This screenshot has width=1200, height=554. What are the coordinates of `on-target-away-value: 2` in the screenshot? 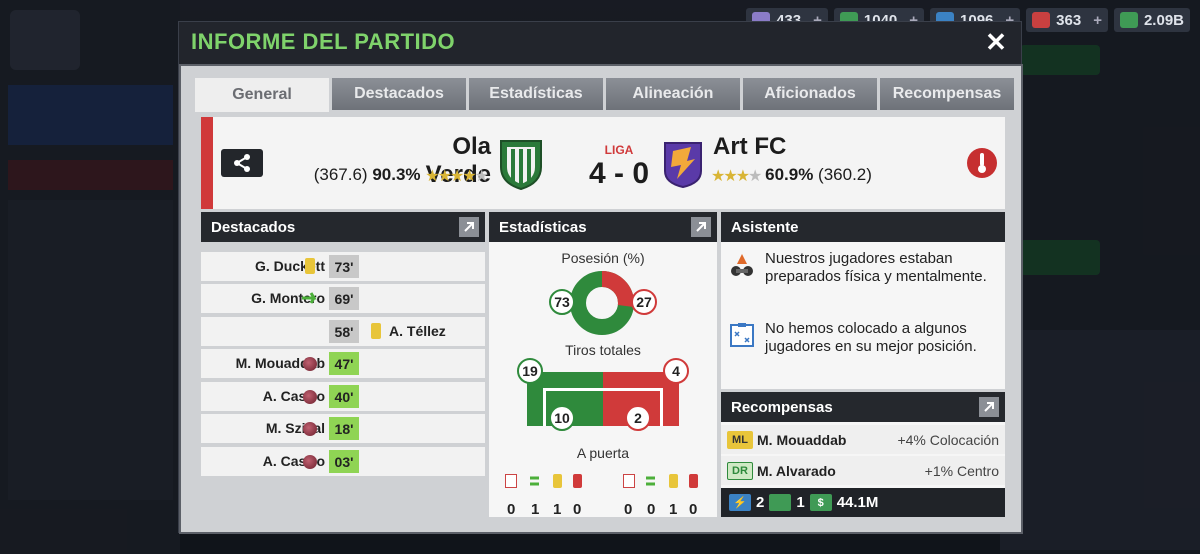 It's located at (638, 418).